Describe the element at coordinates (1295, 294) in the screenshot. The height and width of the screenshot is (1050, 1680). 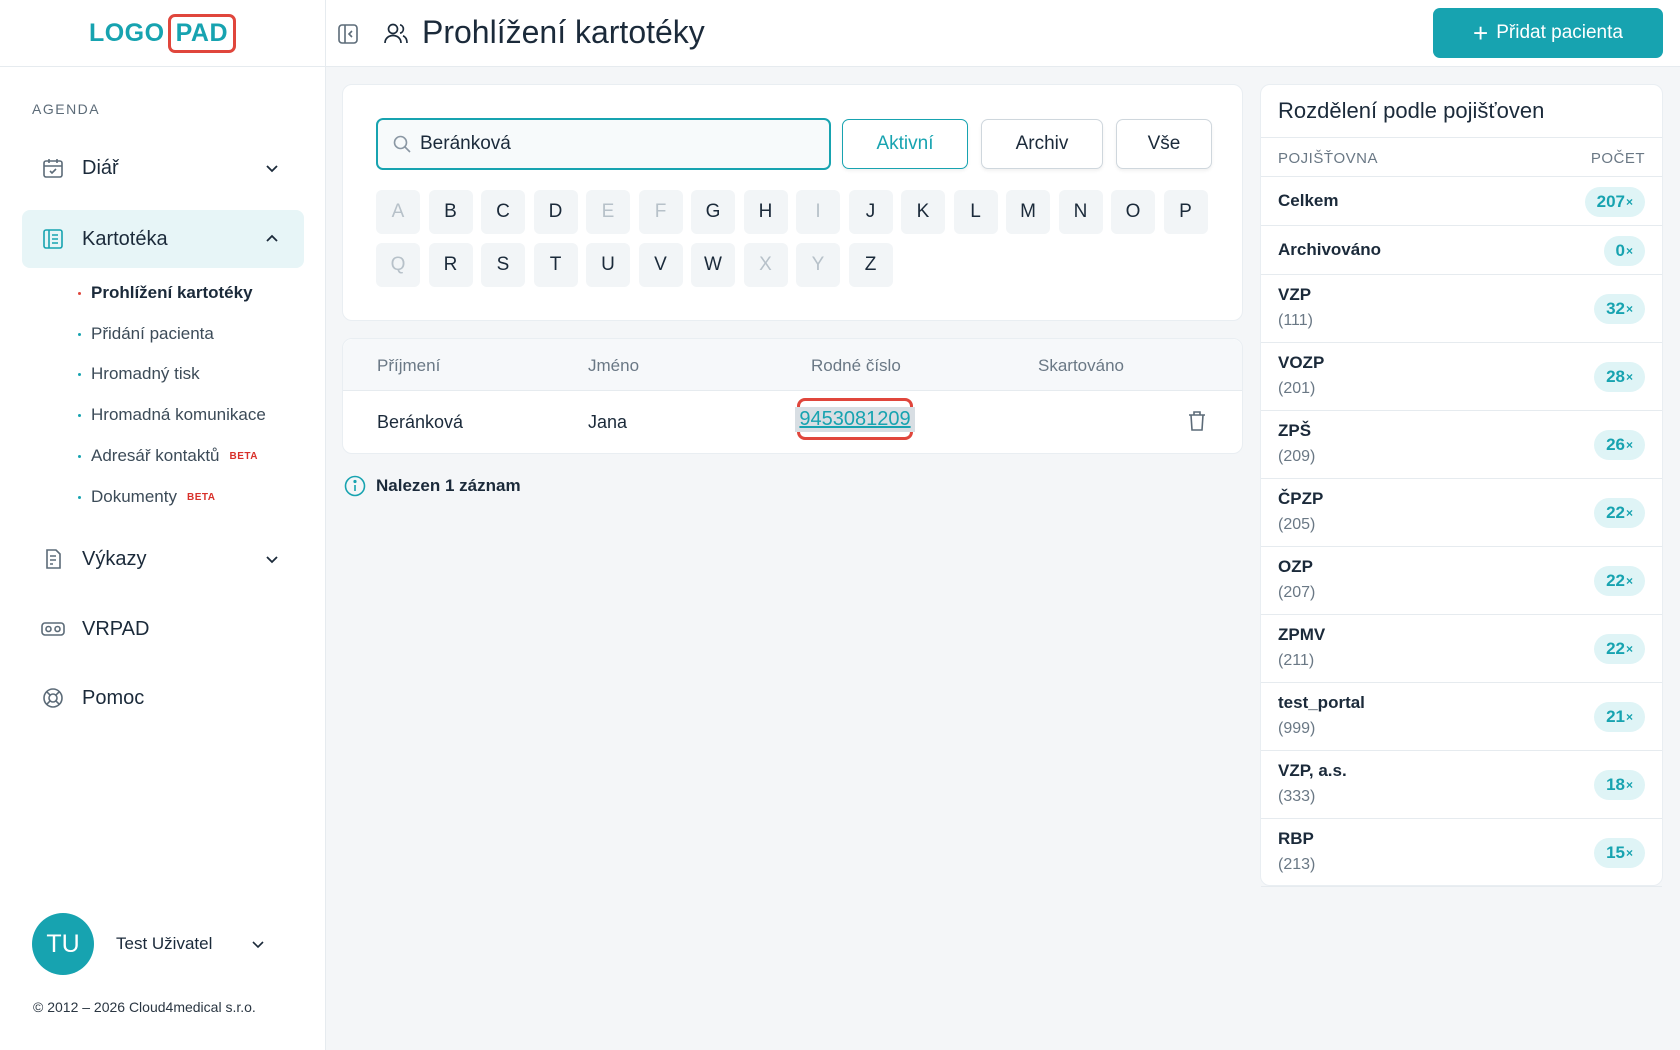
I see `insurance-name: VZP` at that location.